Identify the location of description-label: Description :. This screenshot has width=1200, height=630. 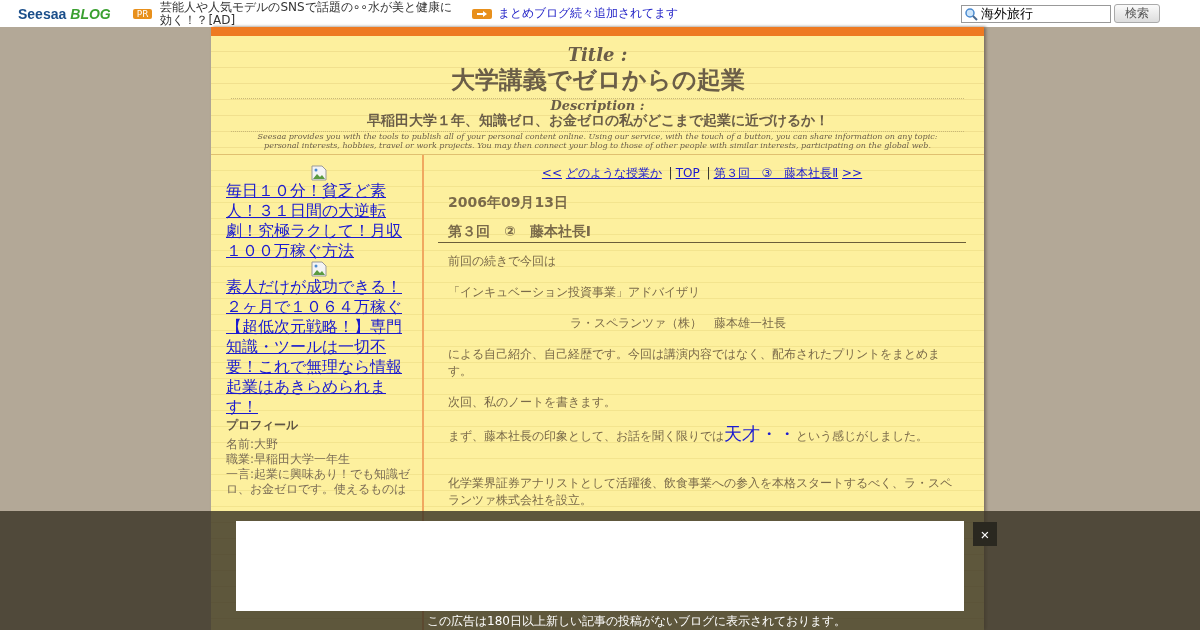
(597, 105).